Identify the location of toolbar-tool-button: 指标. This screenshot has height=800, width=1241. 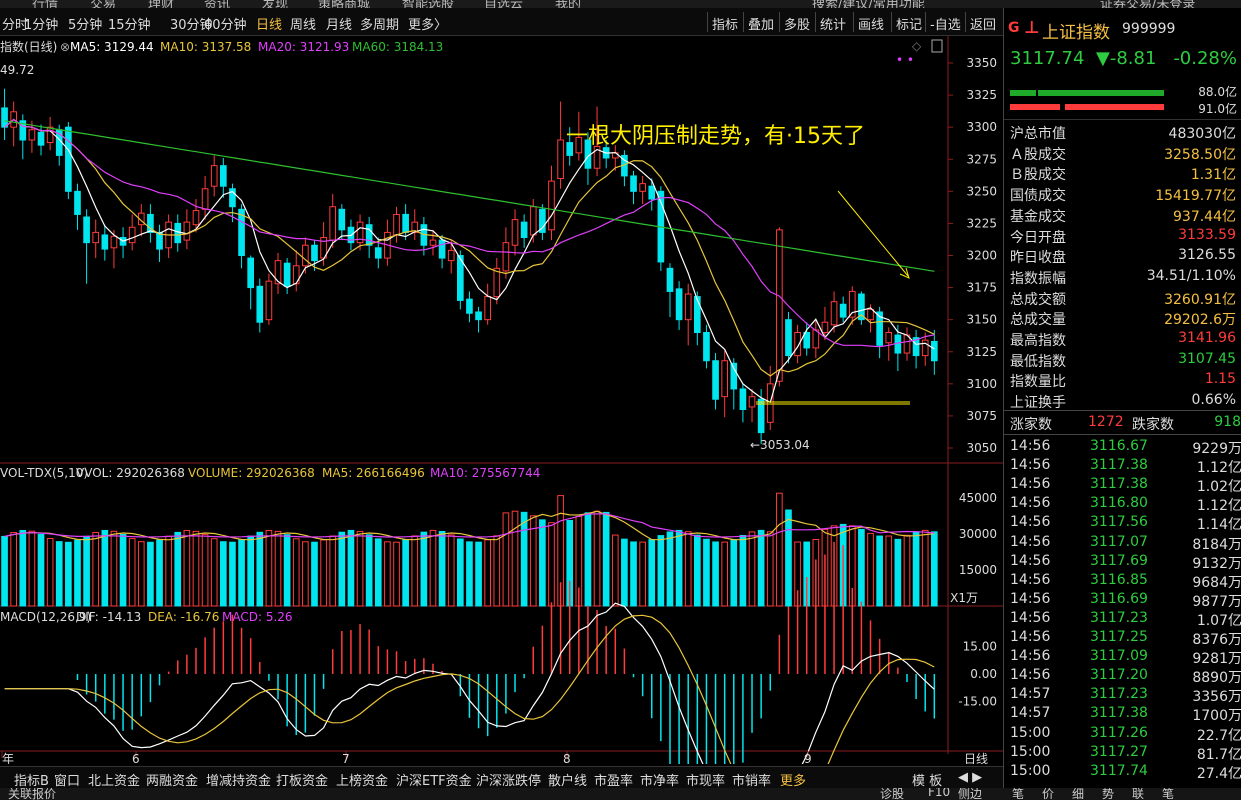
(725, 23).